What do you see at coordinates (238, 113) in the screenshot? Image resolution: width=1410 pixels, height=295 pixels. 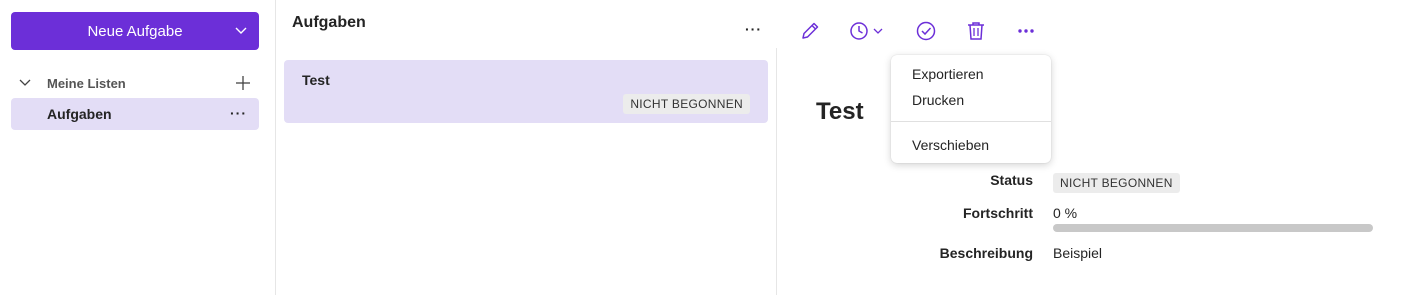 I see `list-more-icon: ···` at bounding box center [238, 113].